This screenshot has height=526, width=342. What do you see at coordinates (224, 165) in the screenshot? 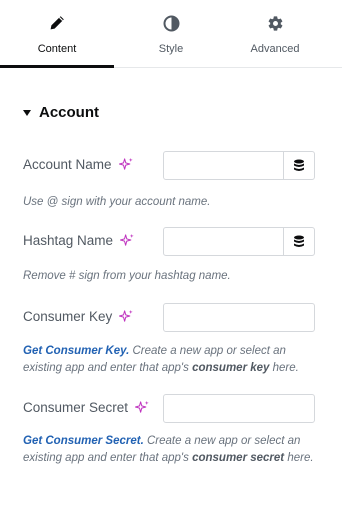
I see `account-name-input` at bounding box center [224, 165].